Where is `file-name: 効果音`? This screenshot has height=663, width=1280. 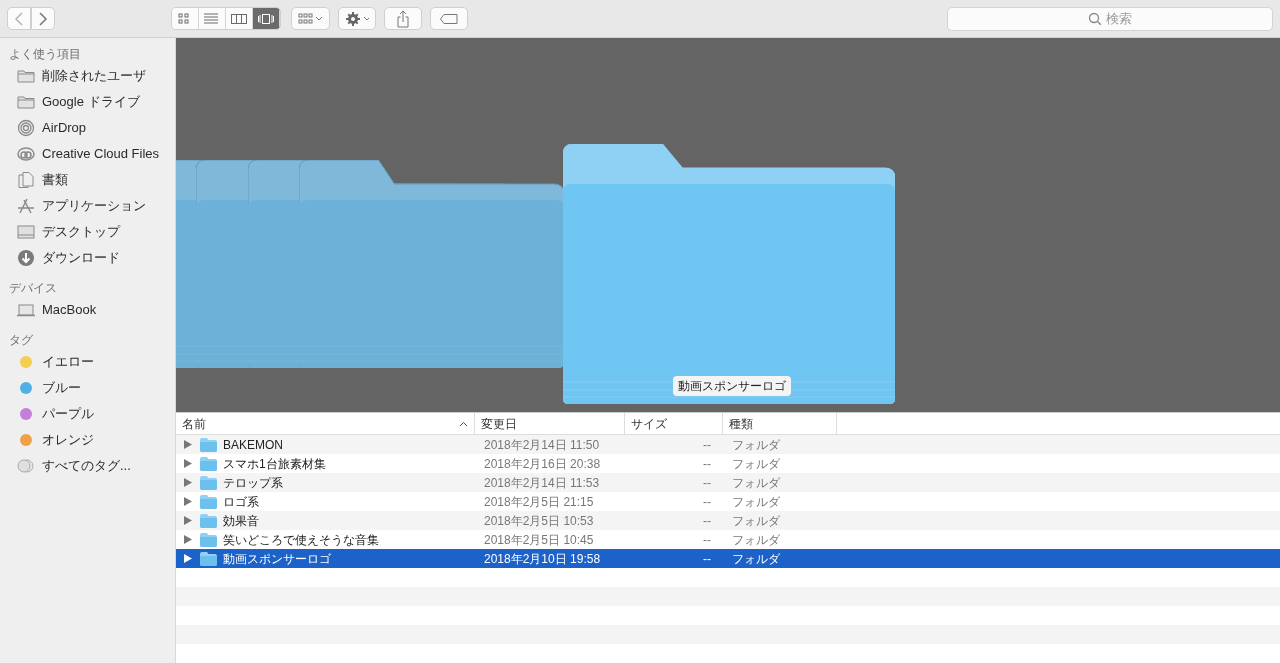 file-name: 効果音 is located at coordinates (241, 521).